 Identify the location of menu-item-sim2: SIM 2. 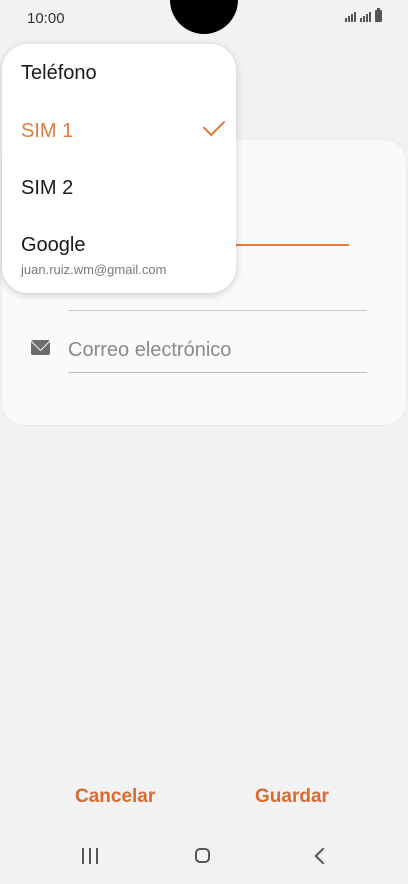
(47, 188).